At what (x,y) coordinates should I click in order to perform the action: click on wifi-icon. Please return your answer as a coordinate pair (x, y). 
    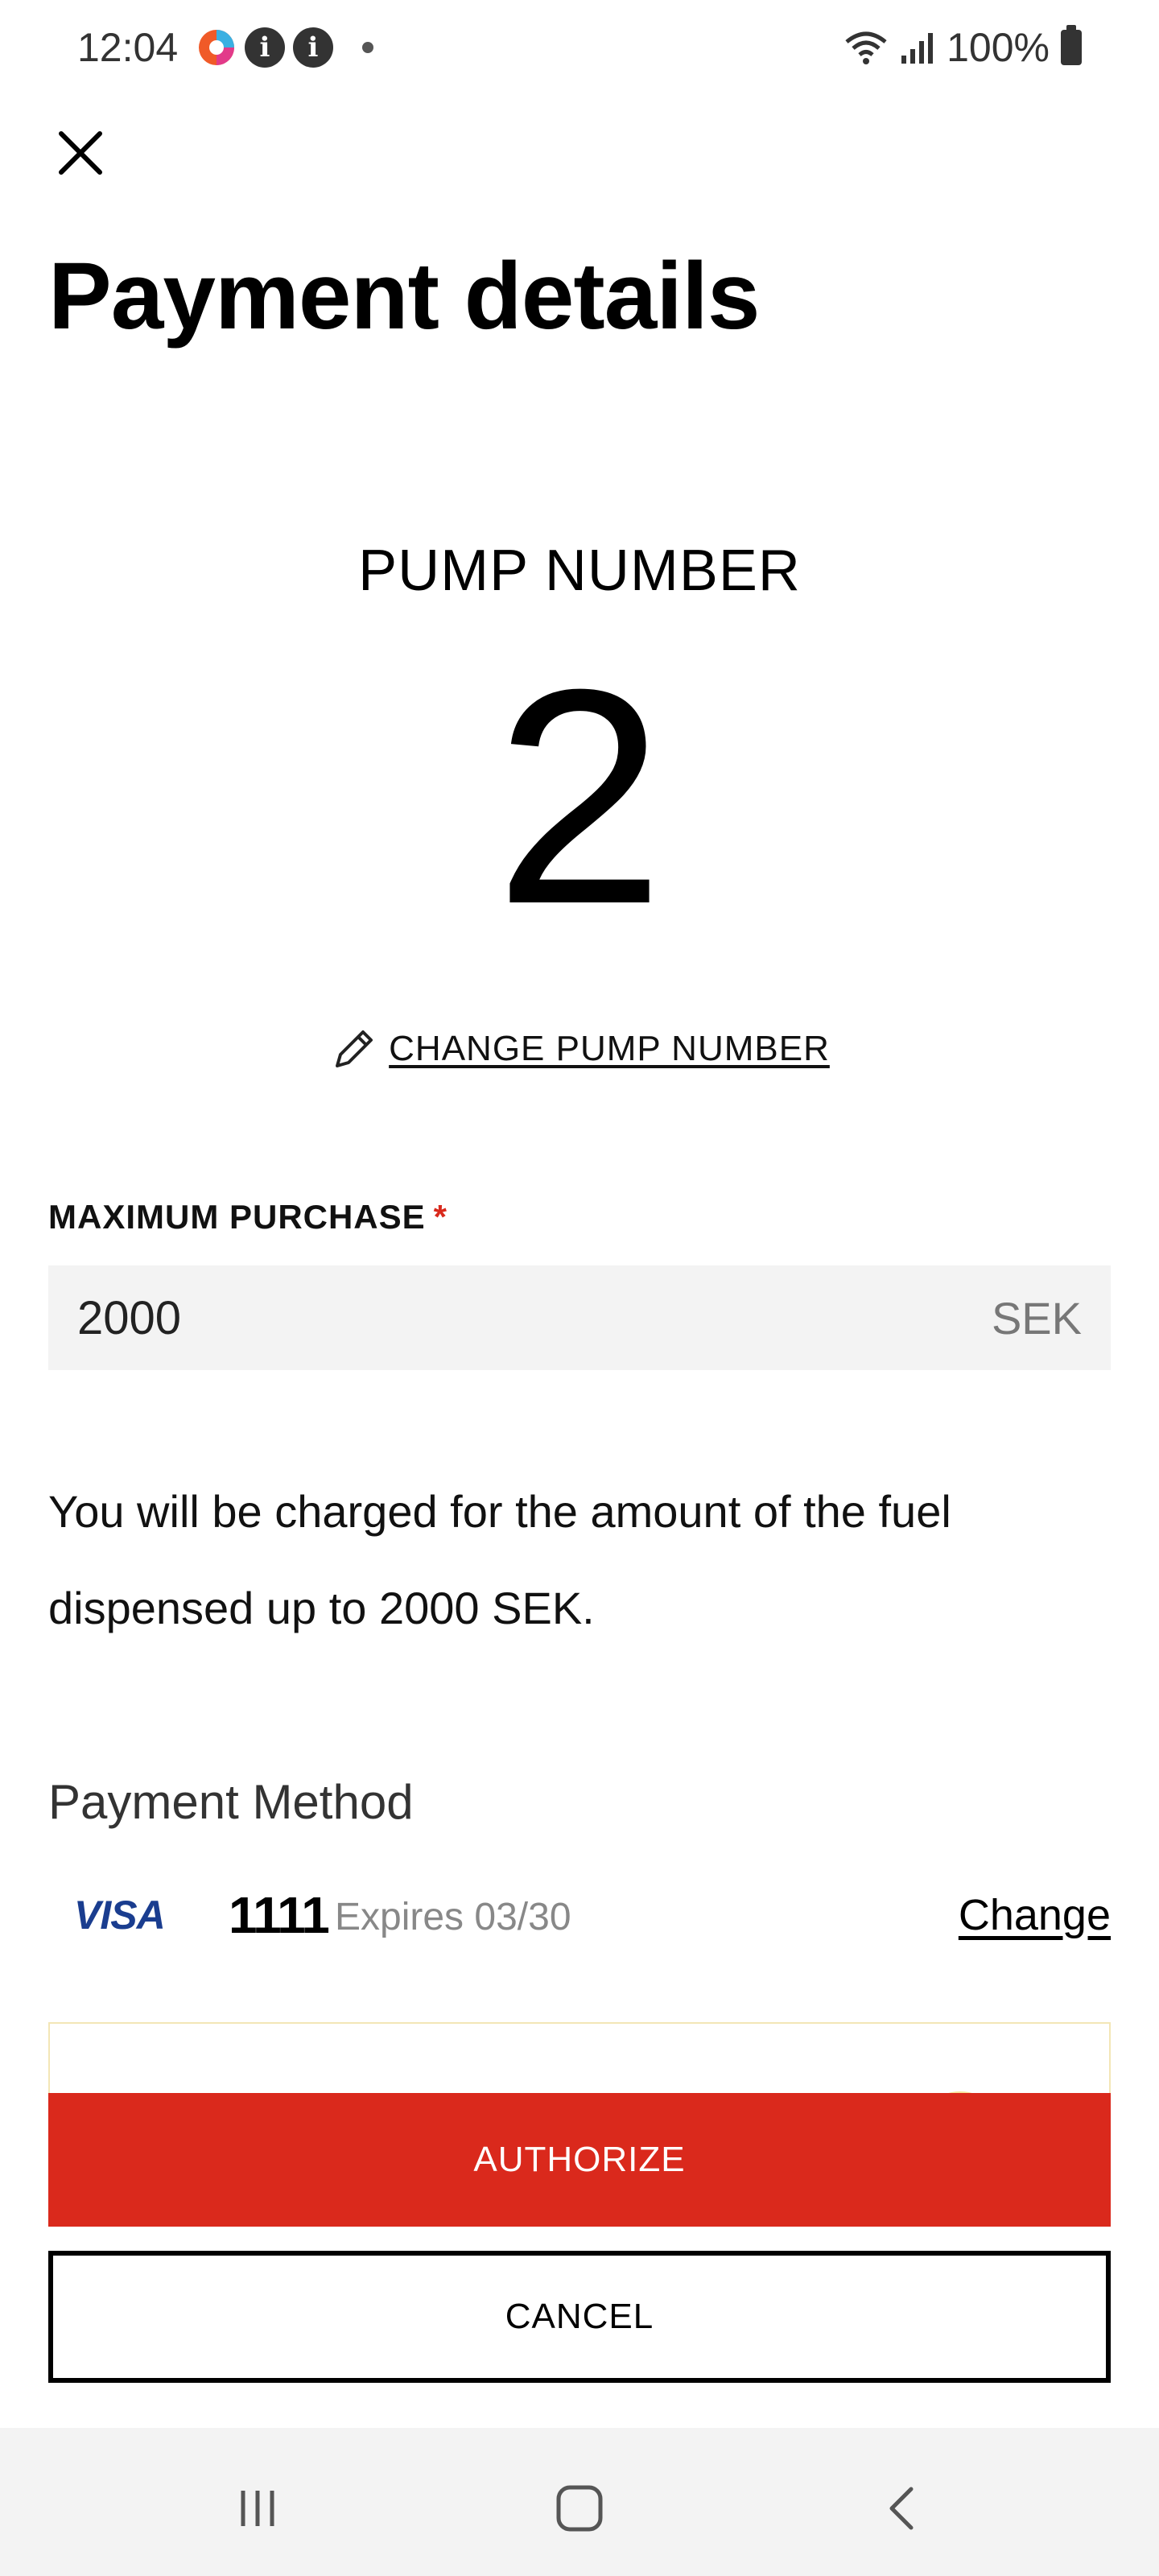
    Looking at the image, I should click on (866, 47).